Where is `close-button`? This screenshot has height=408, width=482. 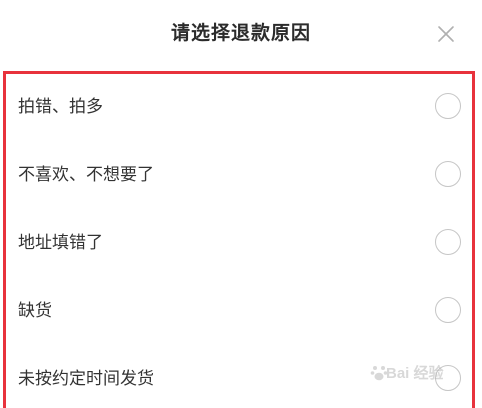
close-button is located at coordinates (446, 34).